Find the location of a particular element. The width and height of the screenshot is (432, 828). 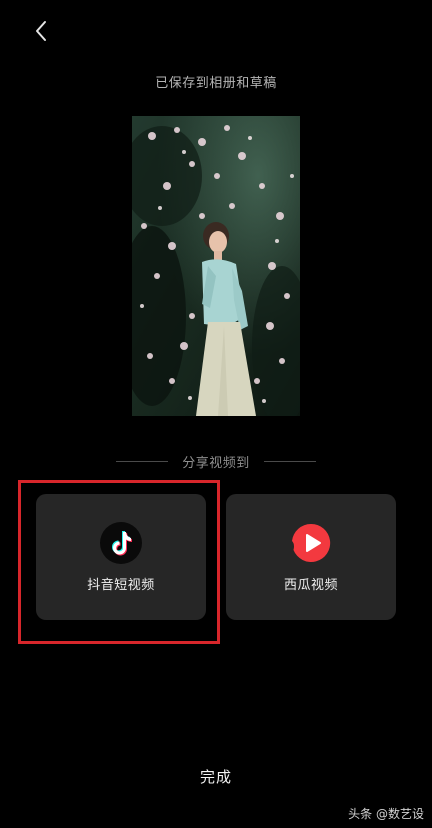

share-to-douyin-button: 抖音短视频 is located at coordinates (121, 557).